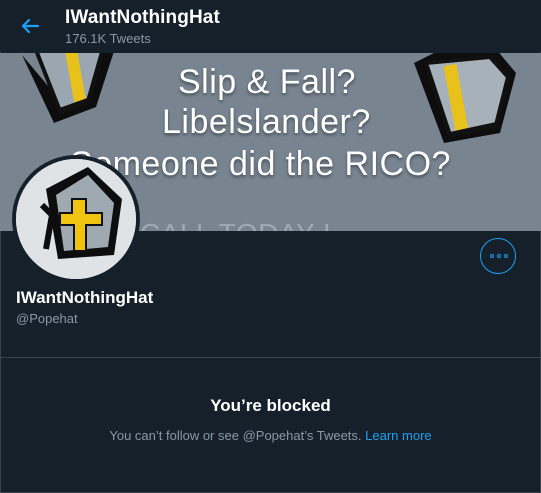 The height and width of the screenshot is (493, 541). I want to click on banner-mitre-right, so click(465, 98).